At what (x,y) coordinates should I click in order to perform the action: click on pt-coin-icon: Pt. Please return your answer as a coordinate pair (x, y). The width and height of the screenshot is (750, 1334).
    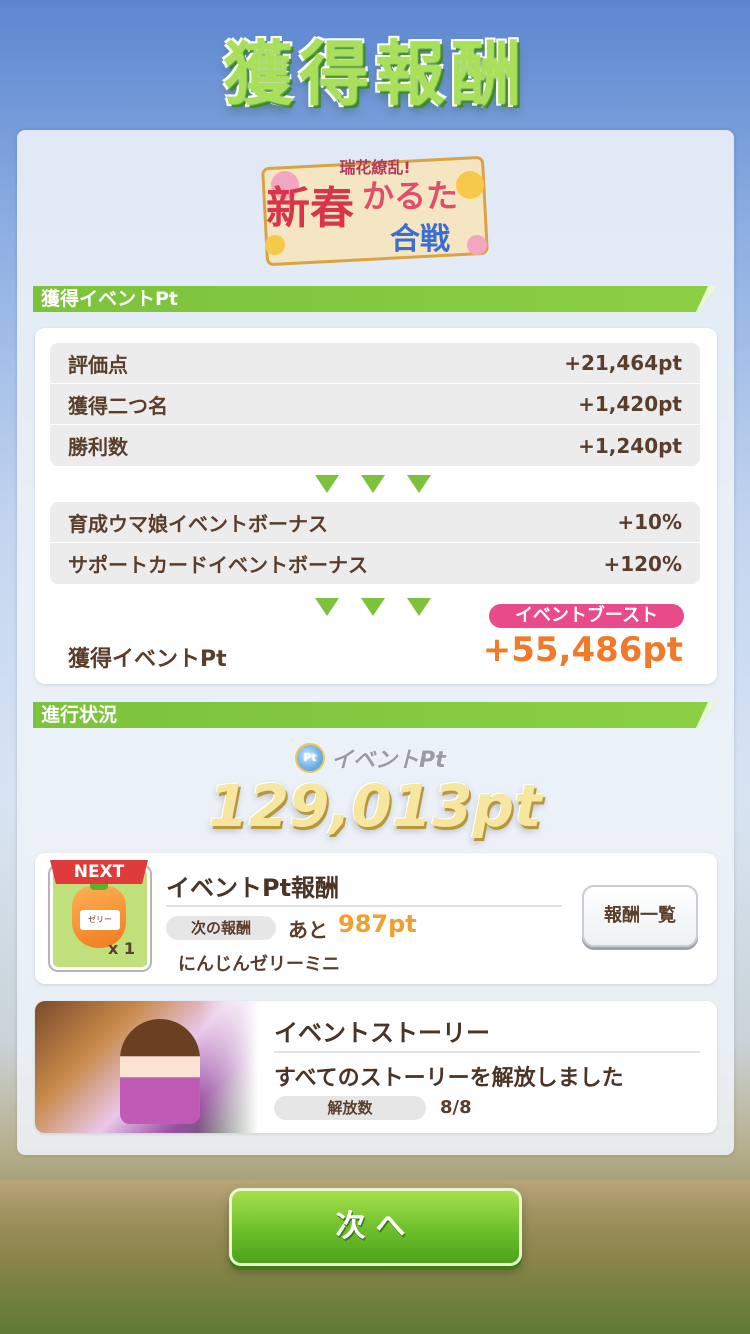
    Looking at the image, I should click on (310, 758).